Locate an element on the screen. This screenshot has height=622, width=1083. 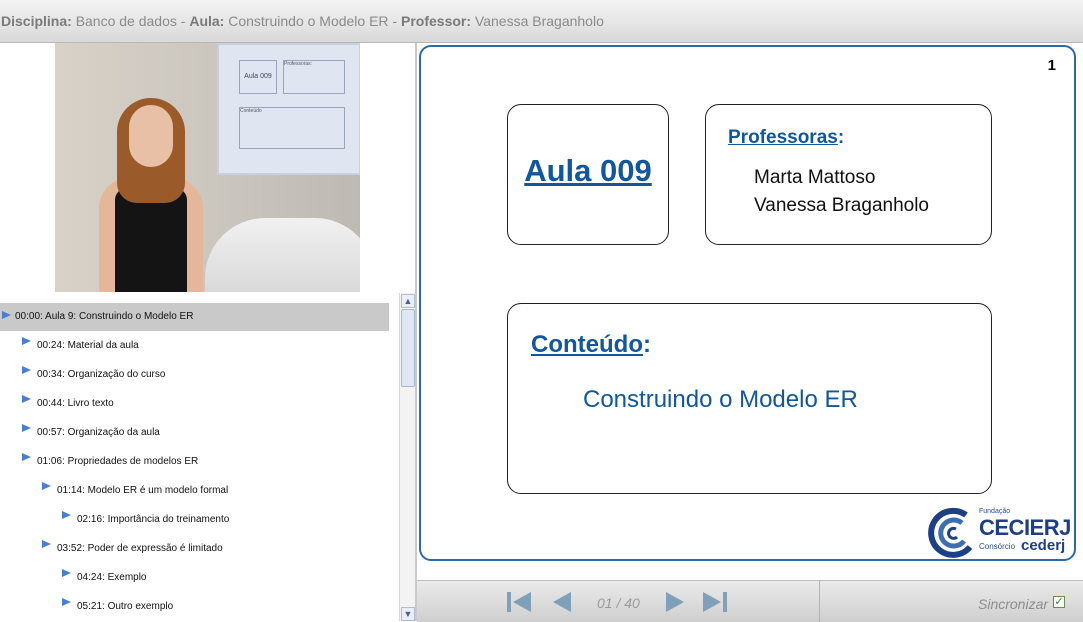
scroll-down-icon: ▼ is located at coordinates (408, 614).